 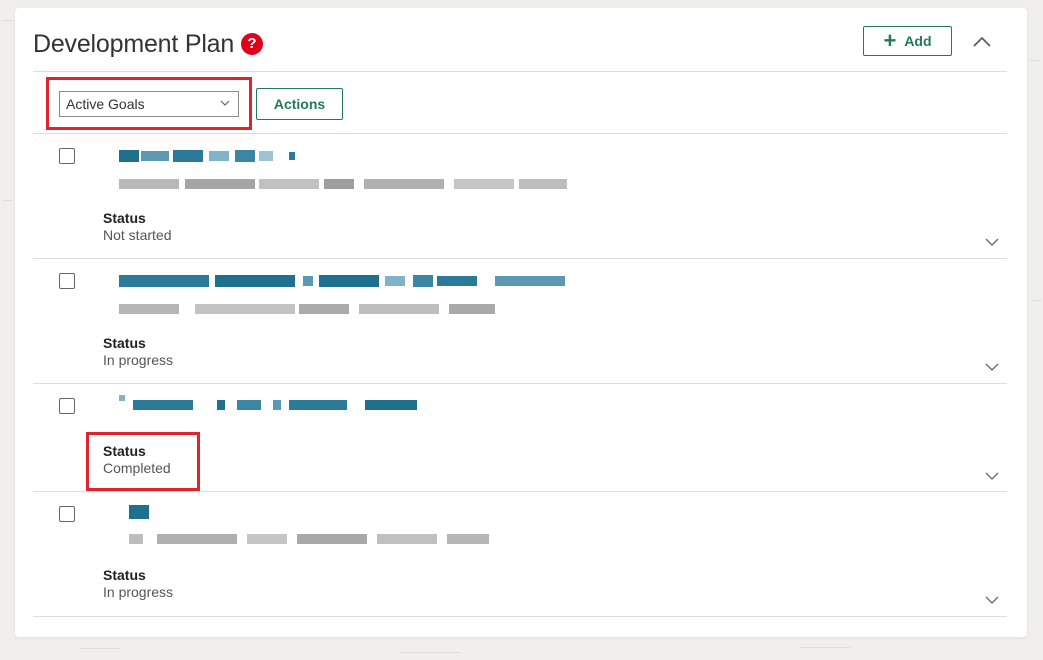 I want to click on add-button-label: Add, so click(x=918, y=41).